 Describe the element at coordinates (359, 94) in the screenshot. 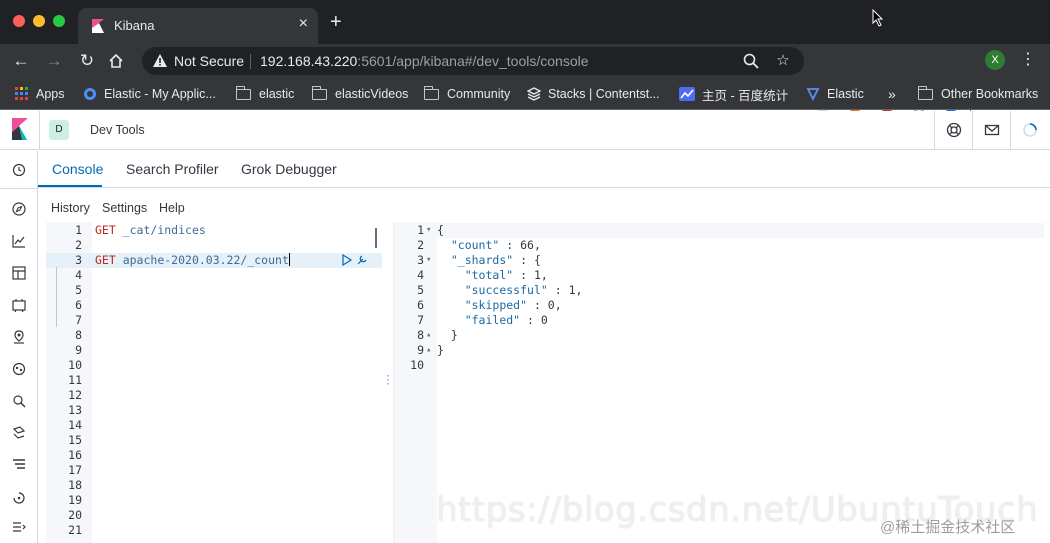

I see `bookmark-folder-elasticvideos: elasticVideos` at that location.